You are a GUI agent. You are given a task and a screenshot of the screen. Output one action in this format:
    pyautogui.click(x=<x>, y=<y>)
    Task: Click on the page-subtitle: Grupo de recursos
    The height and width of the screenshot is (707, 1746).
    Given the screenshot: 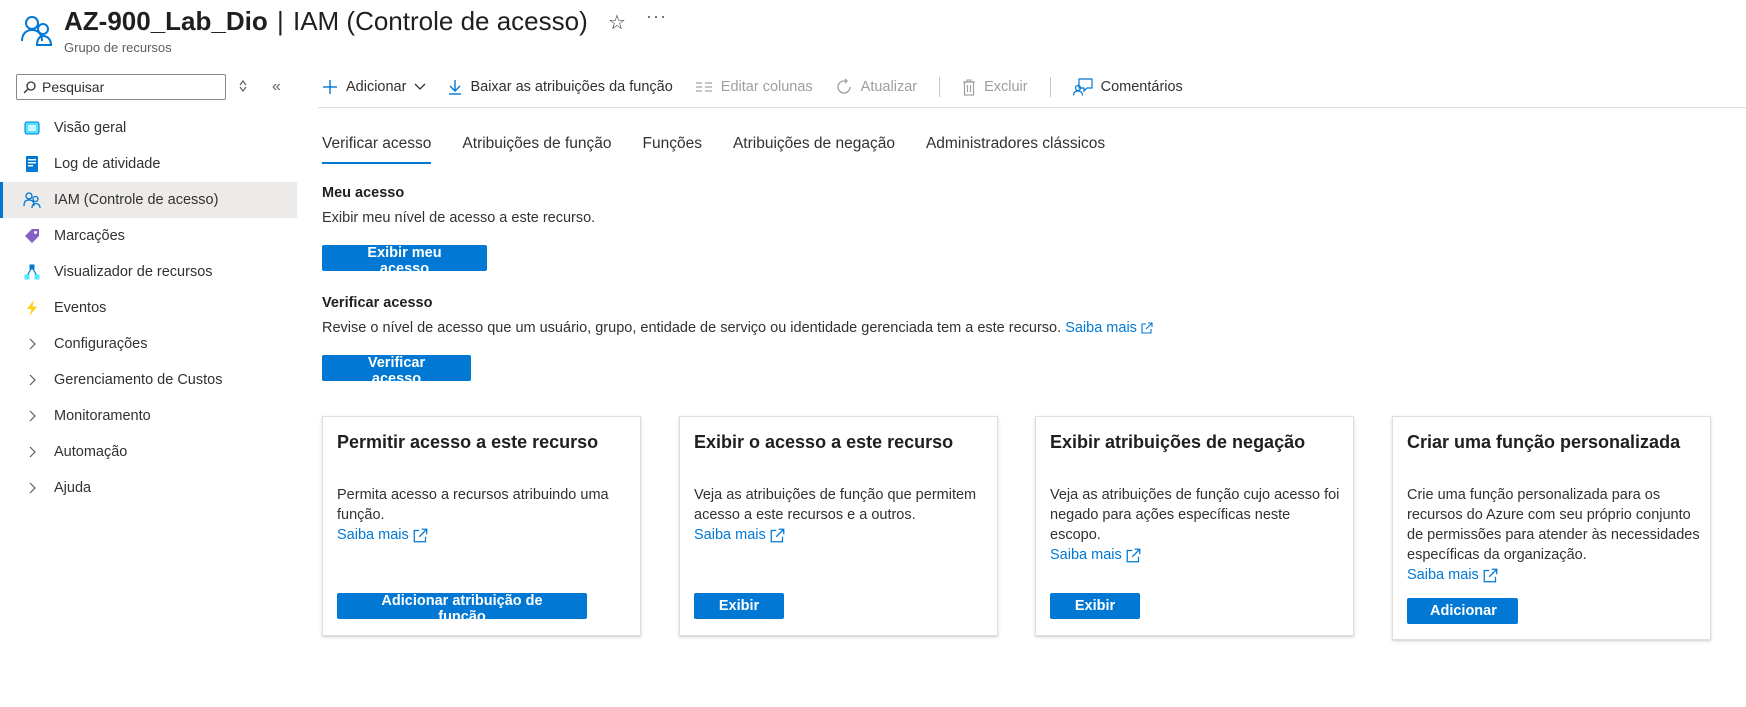 What is the action you would take?
    pyautogui.click(x=118, y=47)
    